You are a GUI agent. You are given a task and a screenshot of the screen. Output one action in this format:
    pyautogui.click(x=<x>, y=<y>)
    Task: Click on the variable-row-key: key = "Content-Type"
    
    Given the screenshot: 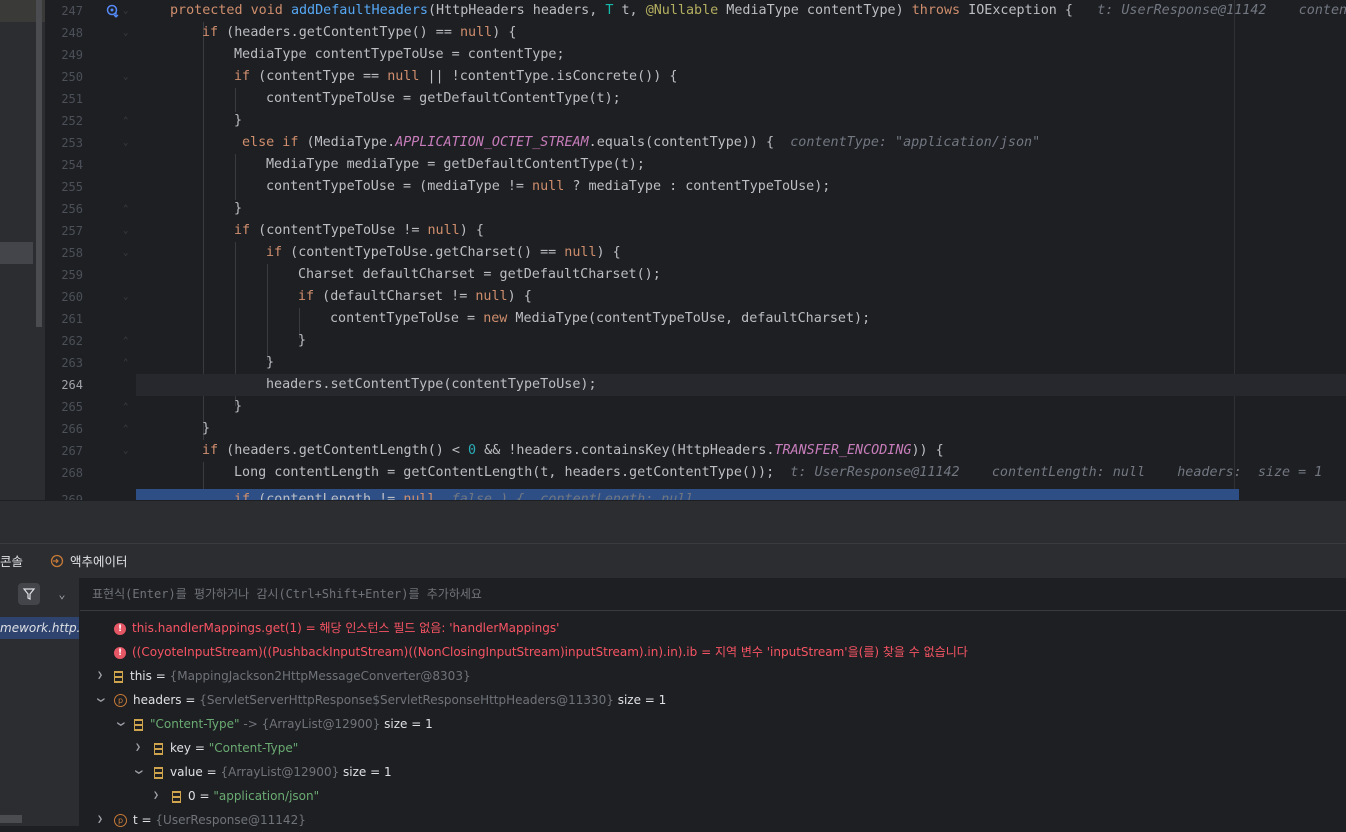 What is the action you would take?
    pyautogui.click(x=226, y=748)
    